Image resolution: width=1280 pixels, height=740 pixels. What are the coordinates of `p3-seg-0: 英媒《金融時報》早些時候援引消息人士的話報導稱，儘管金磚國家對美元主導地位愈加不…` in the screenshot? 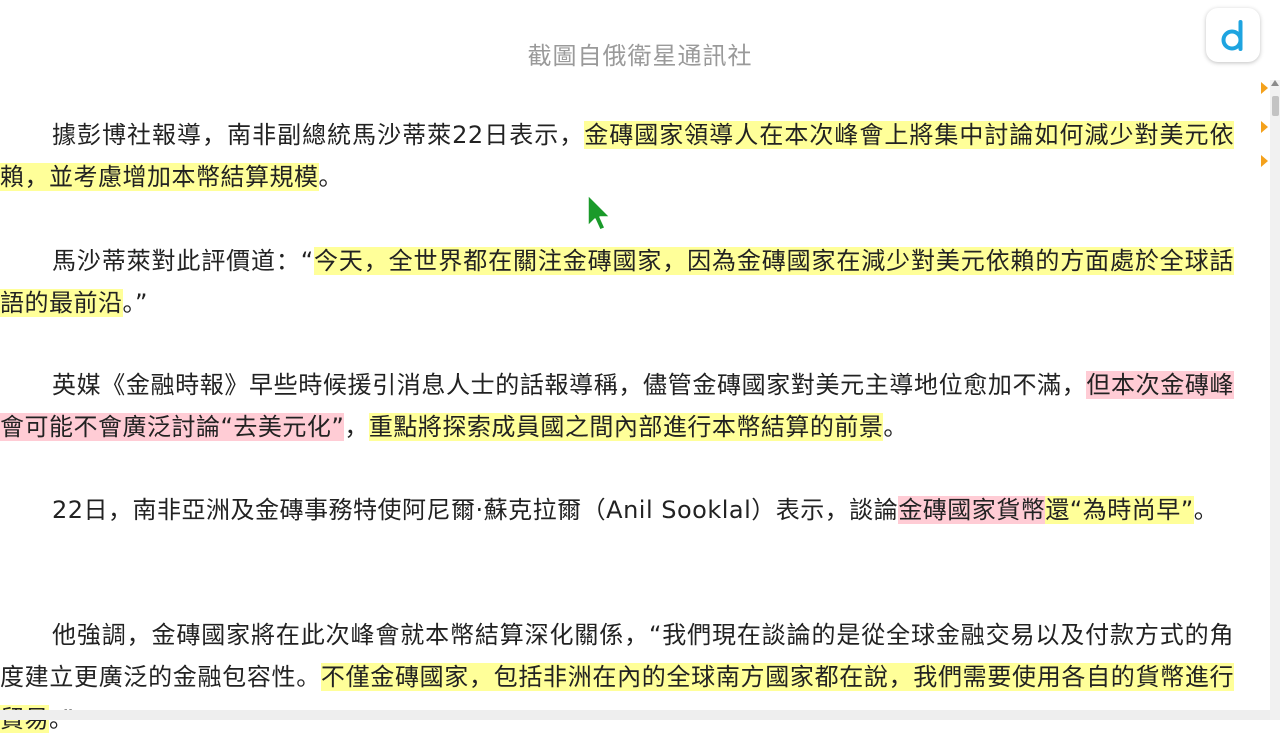 It's located at (569, 385).